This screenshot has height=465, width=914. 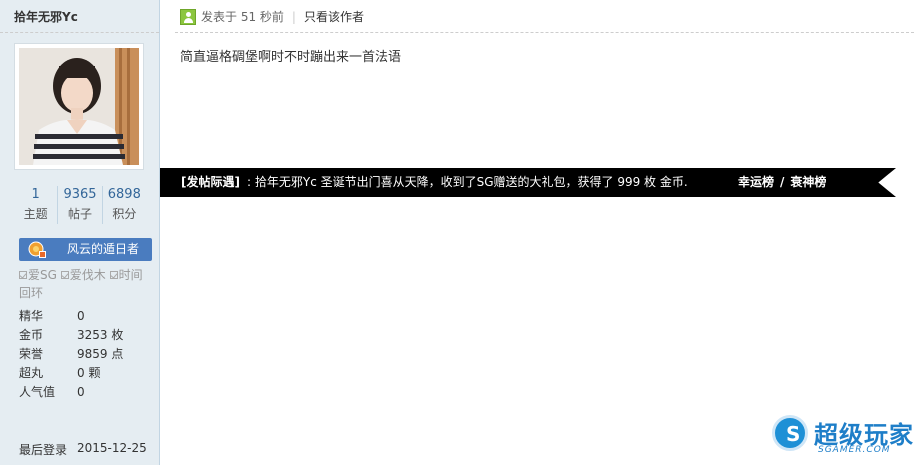 What do you see at coordinates (37, 392) in the screenshot?
I see `profile-key: 人气值` at bounding box center [37, 392].